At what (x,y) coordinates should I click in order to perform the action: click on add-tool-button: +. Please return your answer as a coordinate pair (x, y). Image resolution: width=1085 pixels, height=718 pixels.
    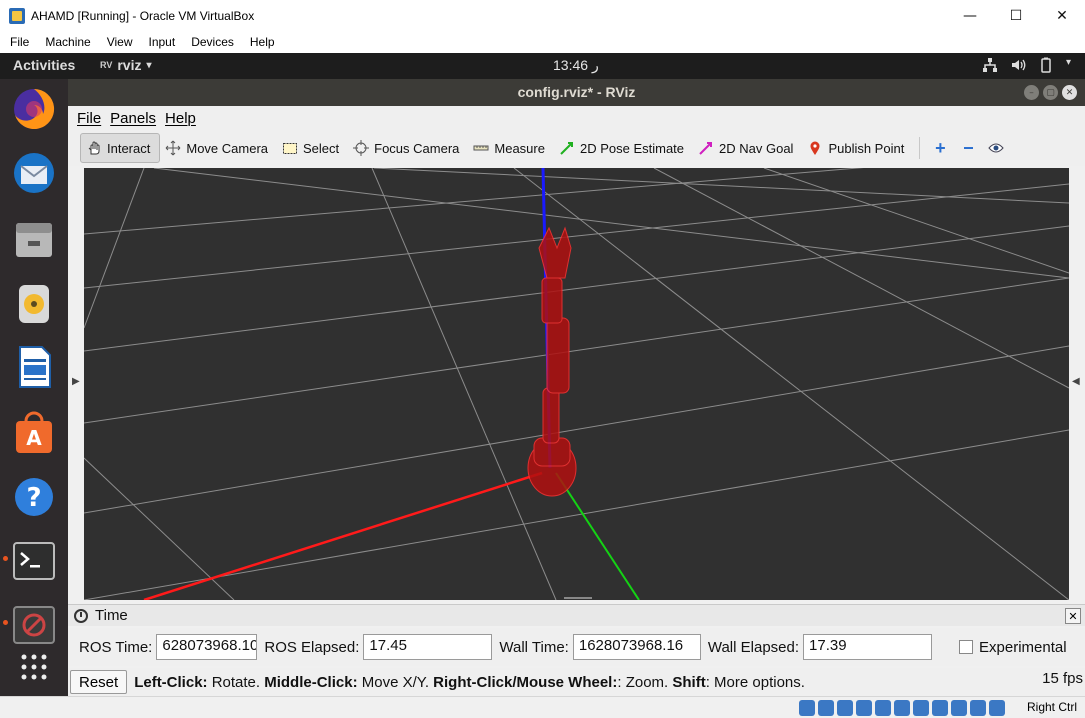
    Looking at the image, I should click on (940, 148).